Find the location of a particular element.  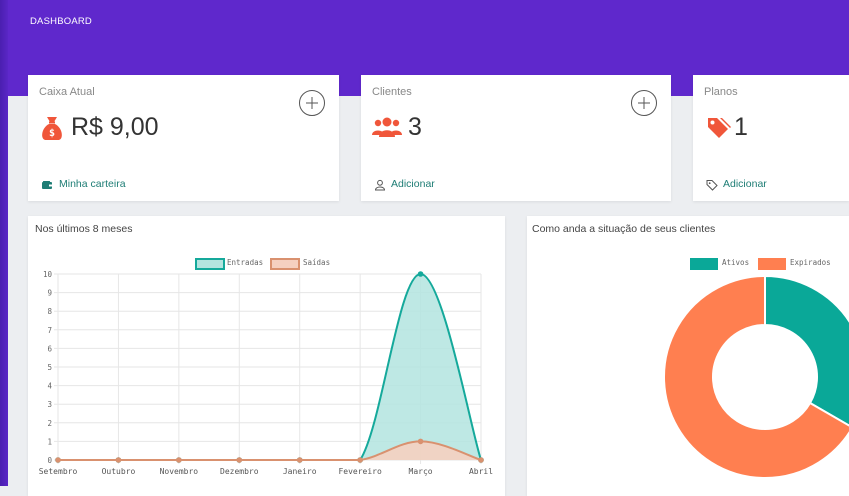

adicionar-cliente-link: Adicionar is located at coordinates (413, 184).